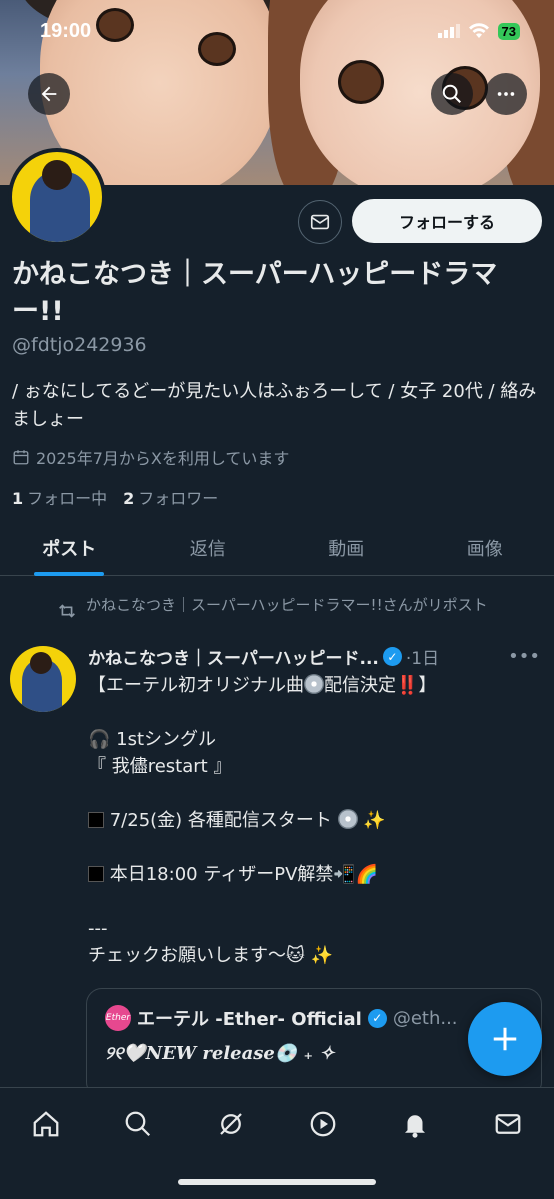  I want to click on profile-handle: @fdtjo242936, so click(79, 345).